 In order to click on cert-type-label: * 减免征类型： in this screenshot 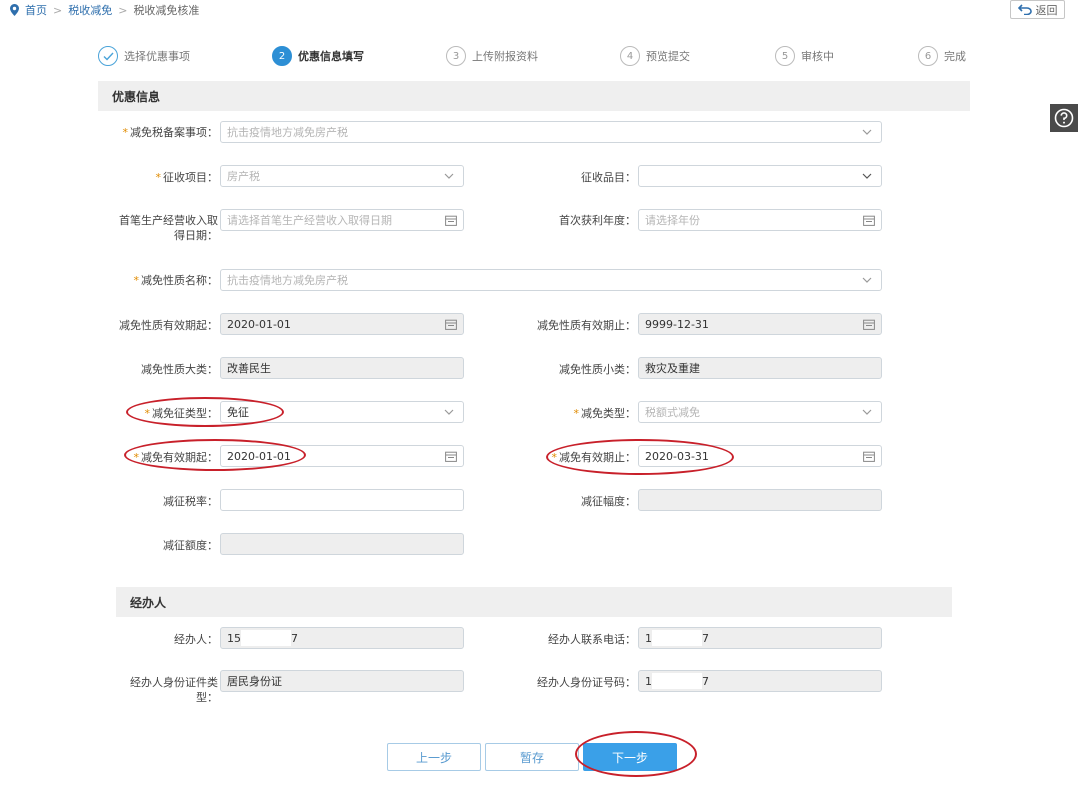, I will do `click(181, 413)`.